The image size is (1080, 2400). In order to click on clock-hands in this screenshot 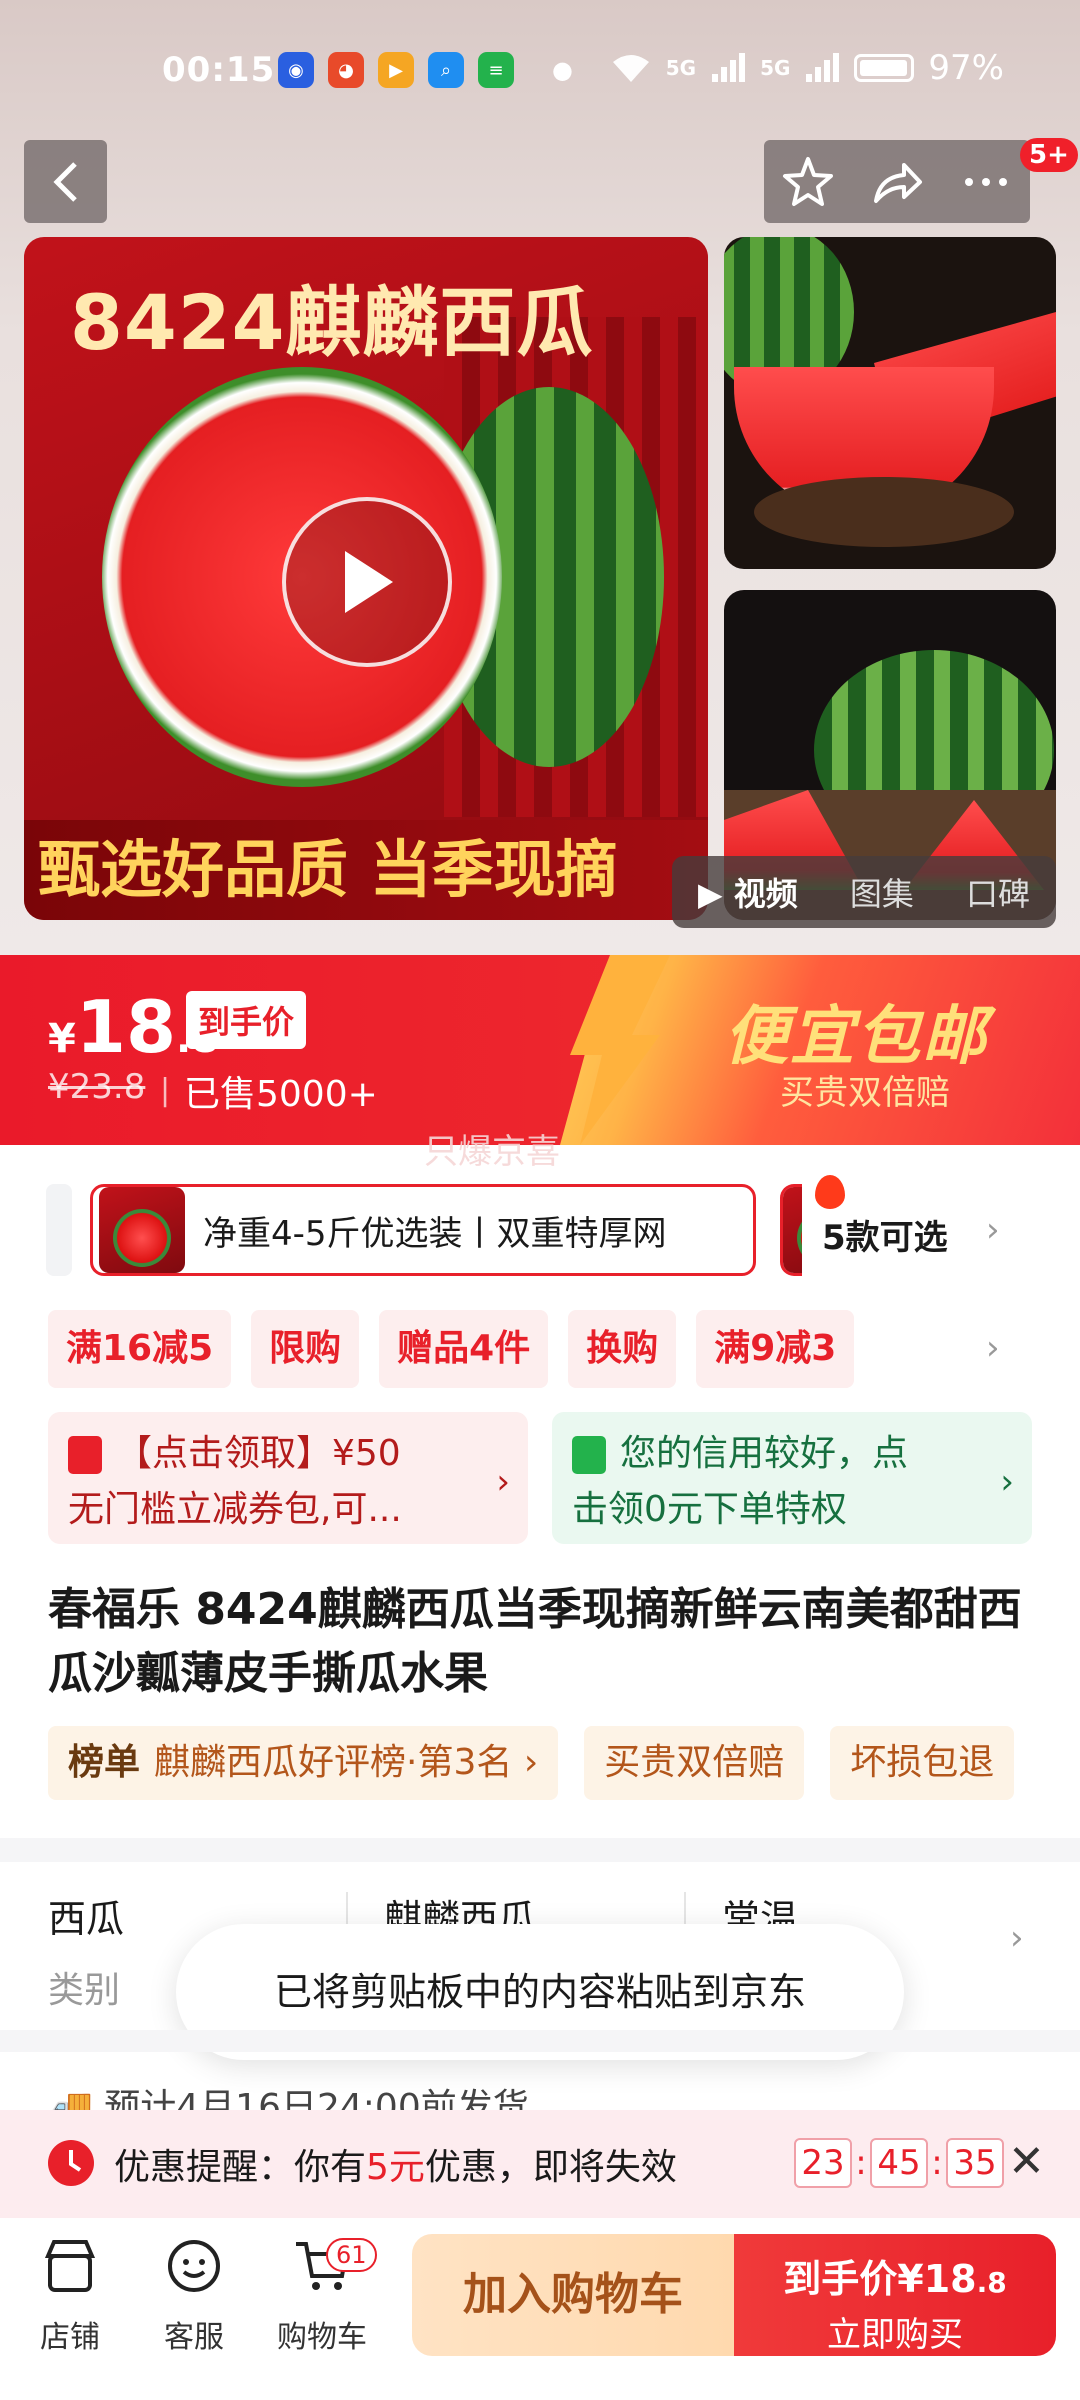, I will do `click(75, 2161)`.